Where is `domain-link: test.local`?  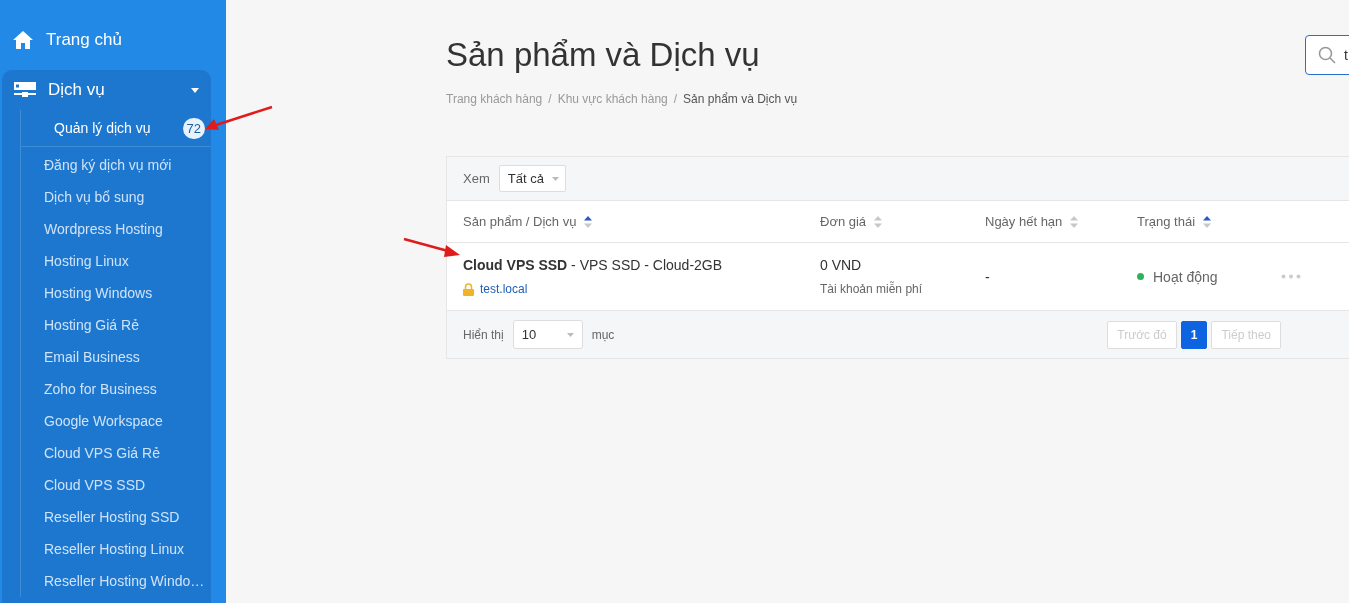 domain-link: test.local is located at coordinates (504, 289).